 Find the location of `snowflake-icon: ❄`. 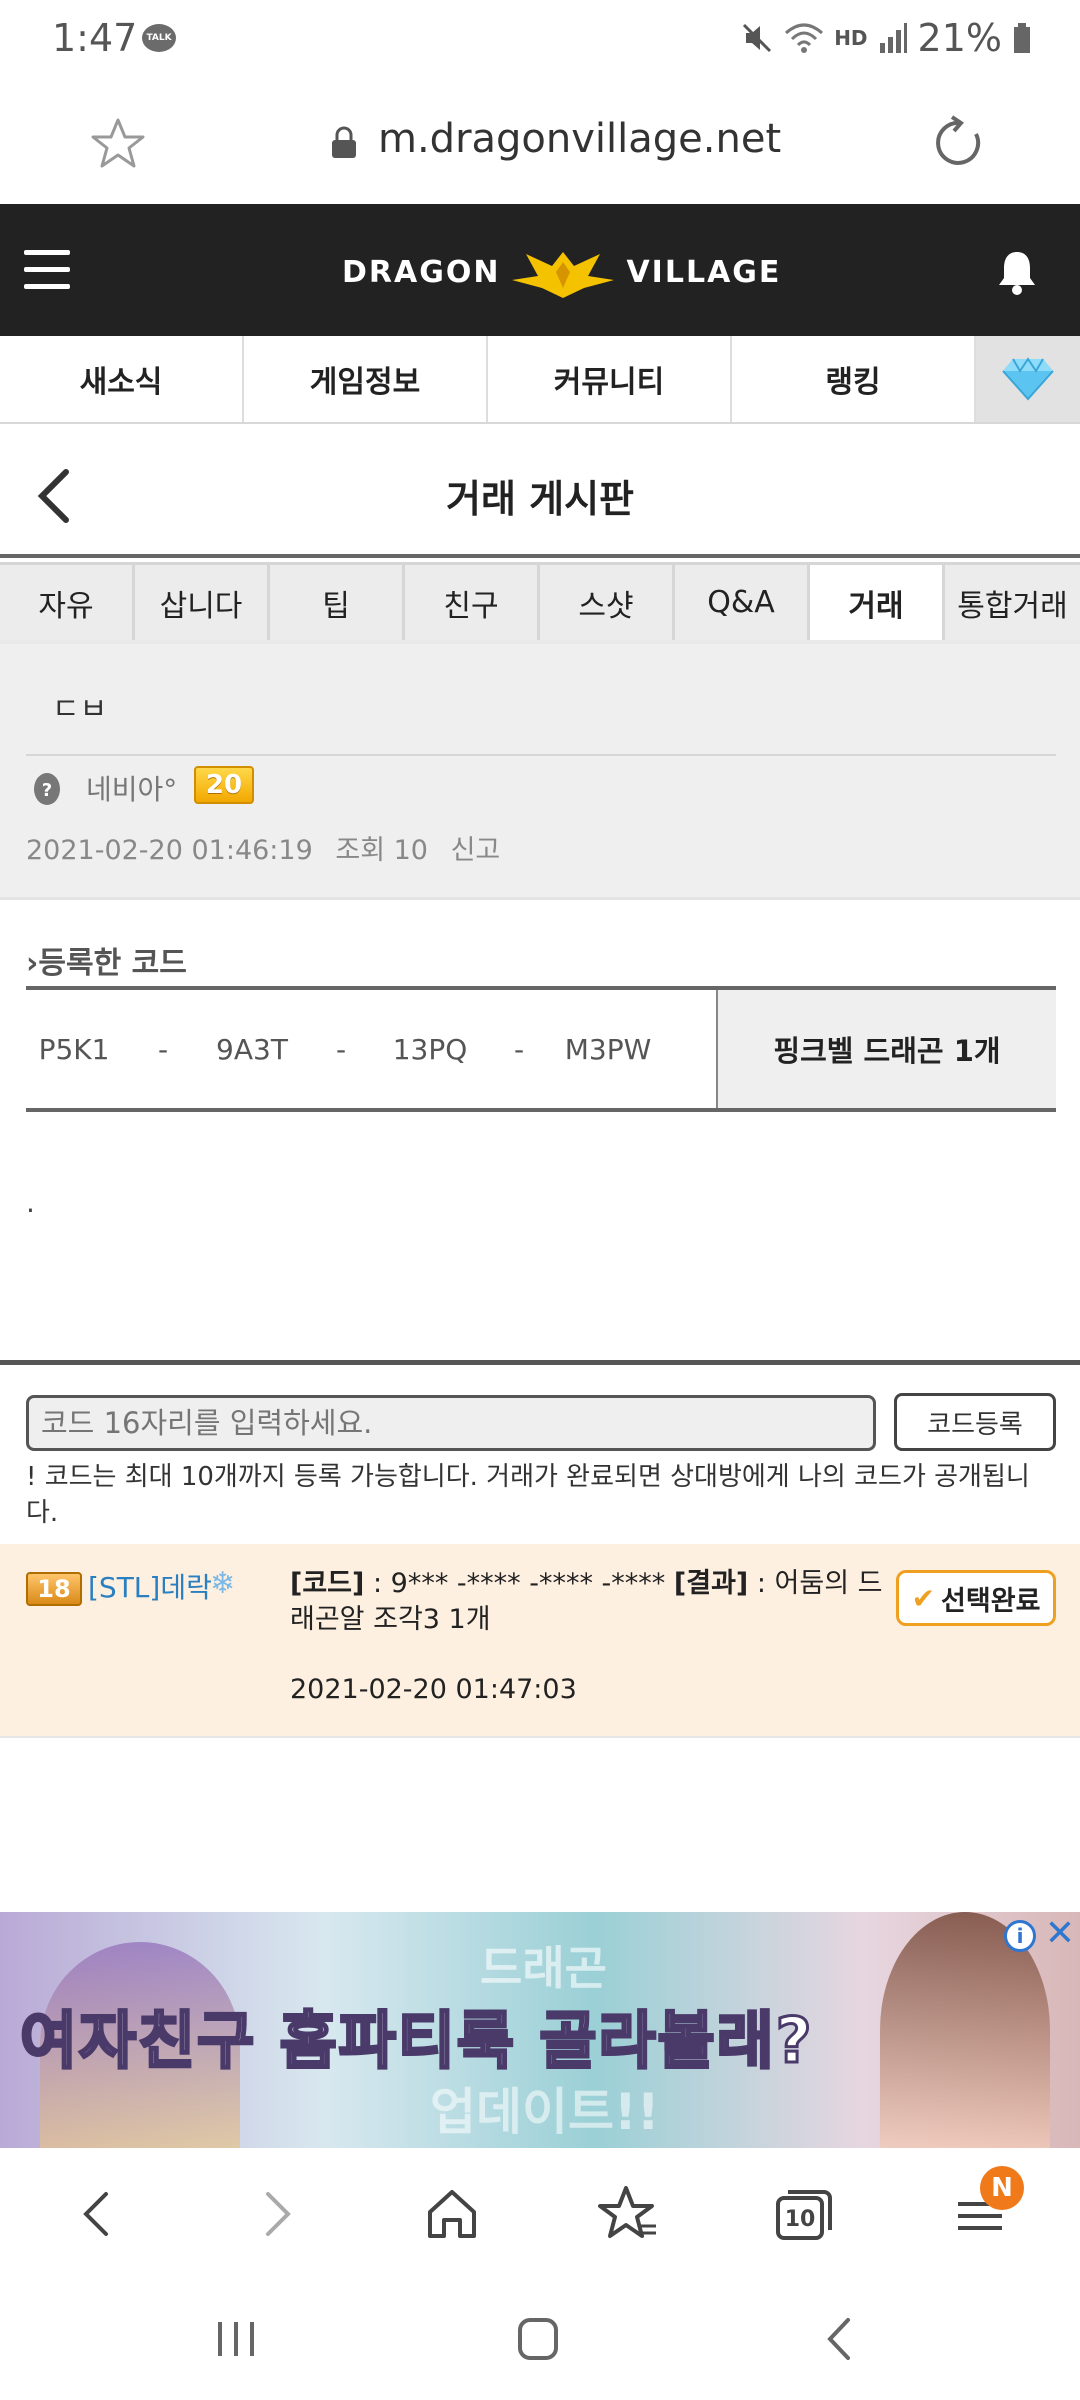

snowflake-icon: ❄ is located at coordinates (223, 1583).